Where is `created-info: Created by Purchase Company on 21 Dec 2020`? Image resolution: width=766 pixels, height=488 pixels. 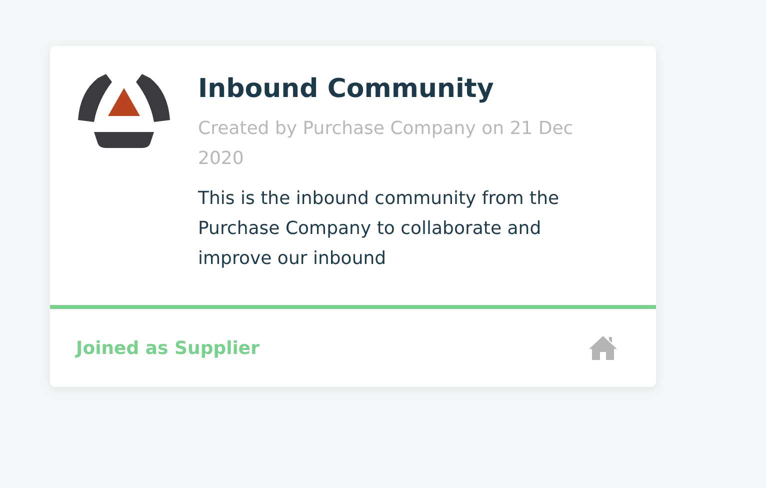
created-info: Created by Purchase Company on 21 Dec 2020 is located at coordinates (386, 144).